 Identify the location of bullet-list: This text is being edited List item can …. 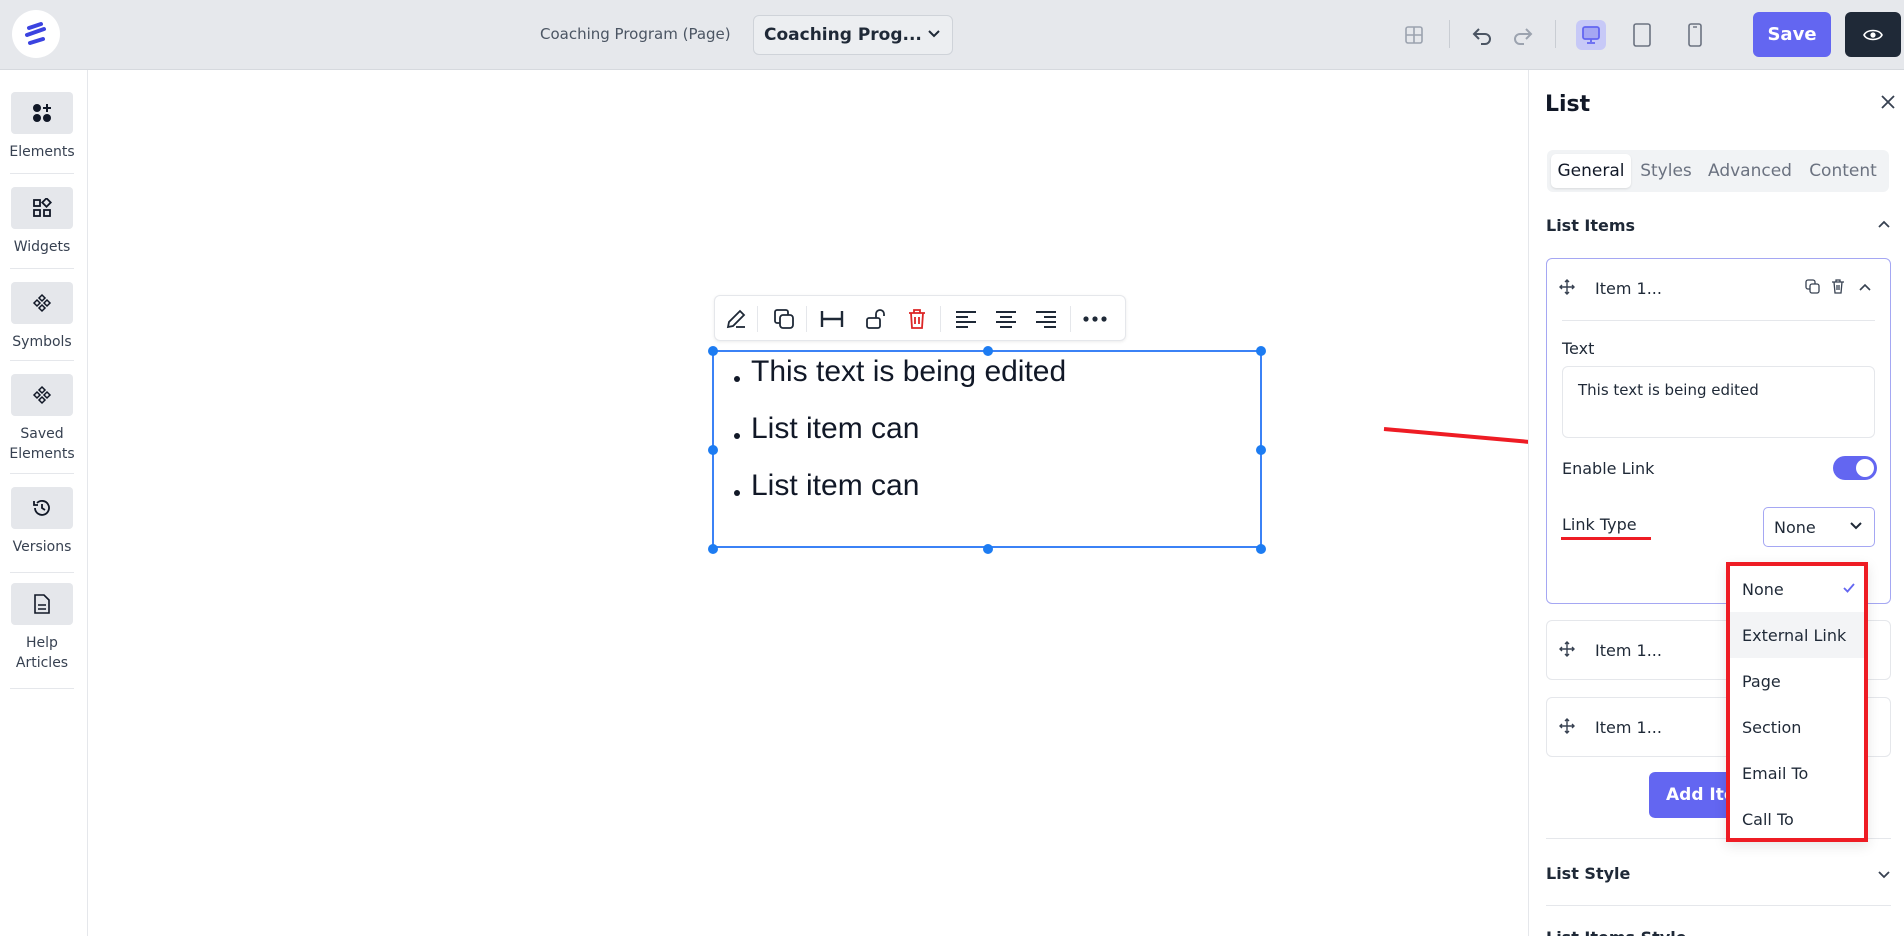
(897, 437).